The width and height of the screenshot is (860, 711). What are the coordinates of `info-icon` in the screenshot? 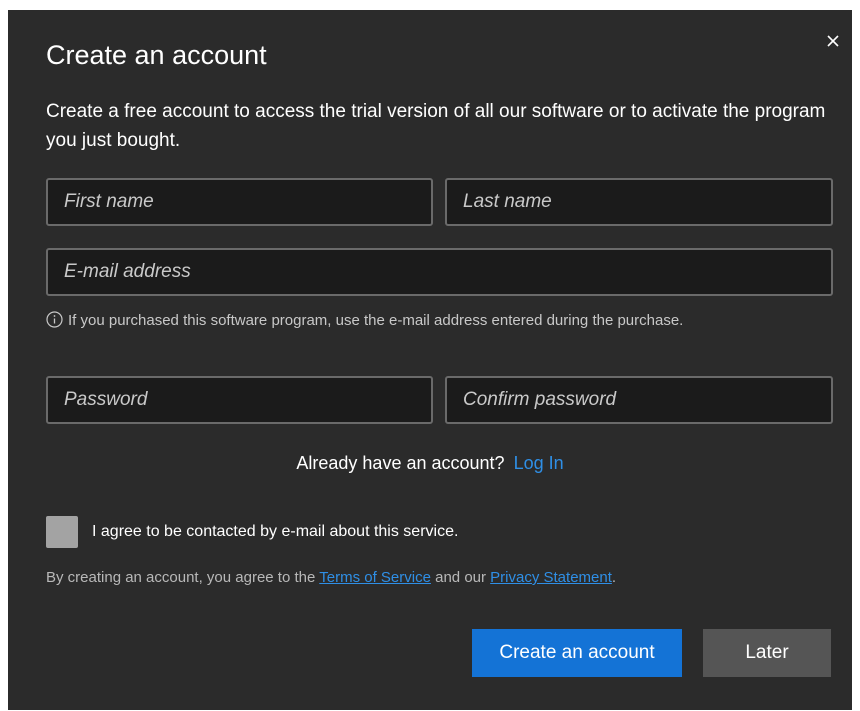 It's located at (54, 323).